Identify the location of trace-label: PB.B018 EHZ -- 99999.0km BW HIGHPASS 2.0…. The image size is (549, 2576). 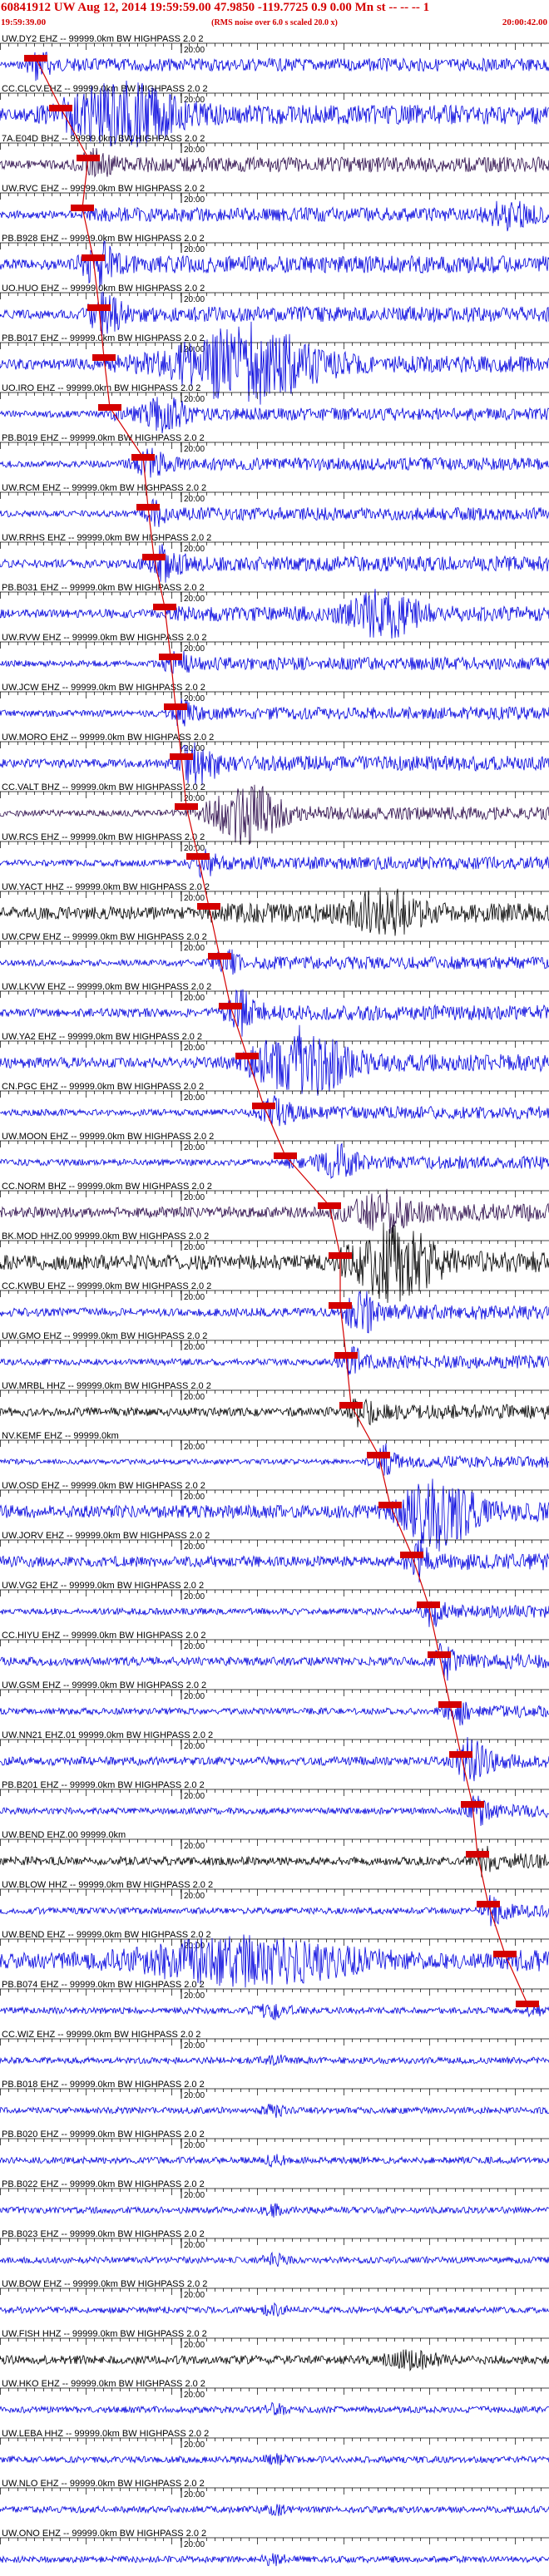
(103, 2085).